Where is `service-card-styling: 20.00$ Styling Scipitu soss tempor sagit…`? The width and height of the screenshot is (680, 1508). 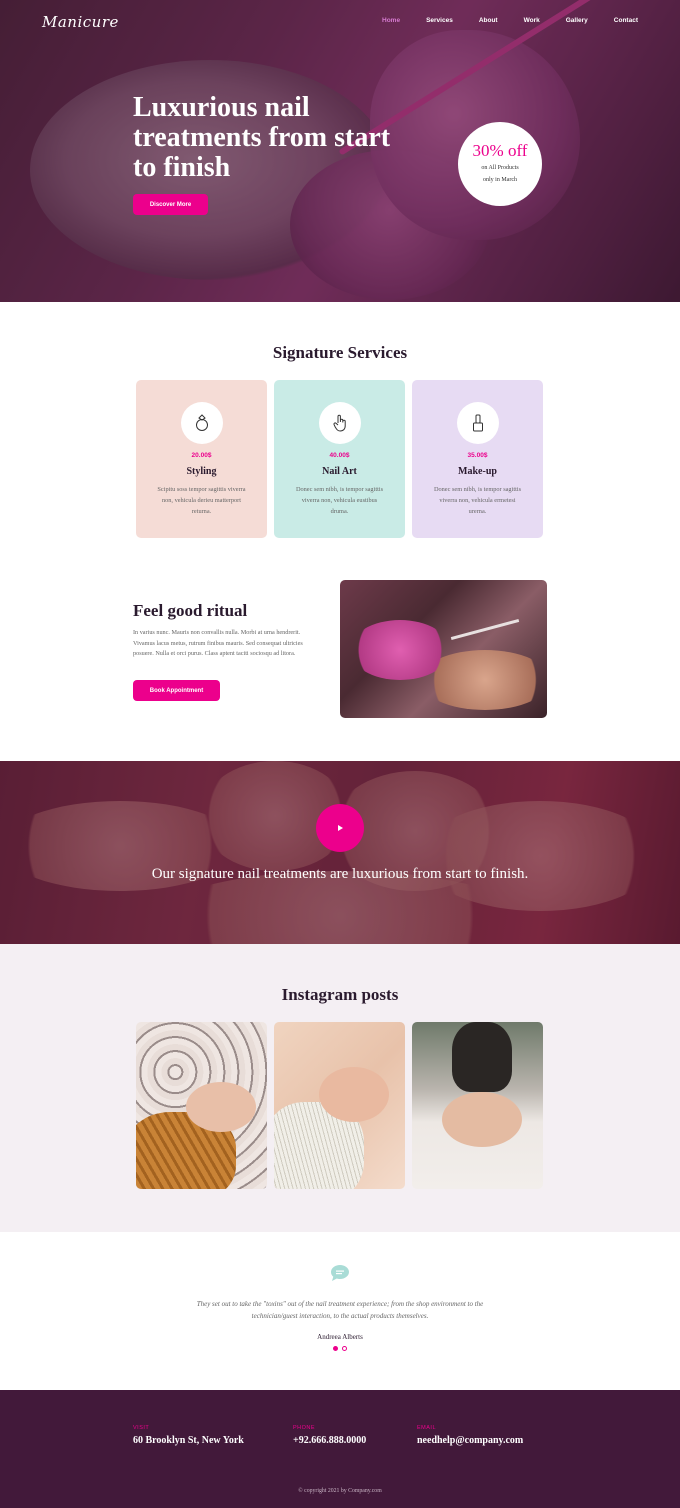 service-card-styling: 20.00$ Styling Scipitu soss tempor sagit… is located at coordinates (201, 459).